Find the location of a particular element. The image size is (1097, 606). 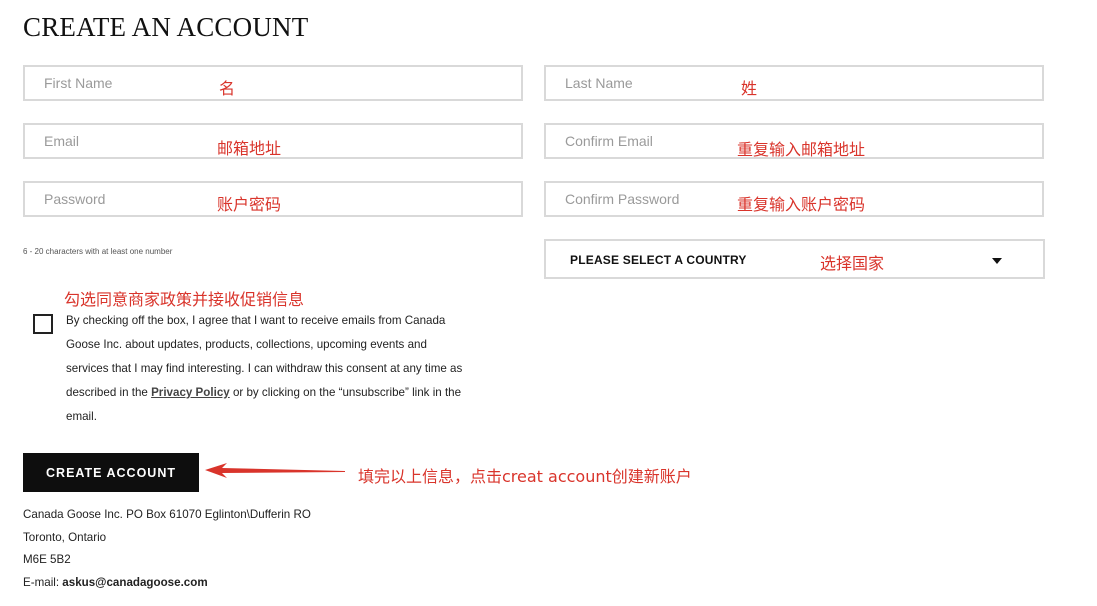

contact-email: E-mail: askus@canadagoose.com is located at coordinates (115, 582).